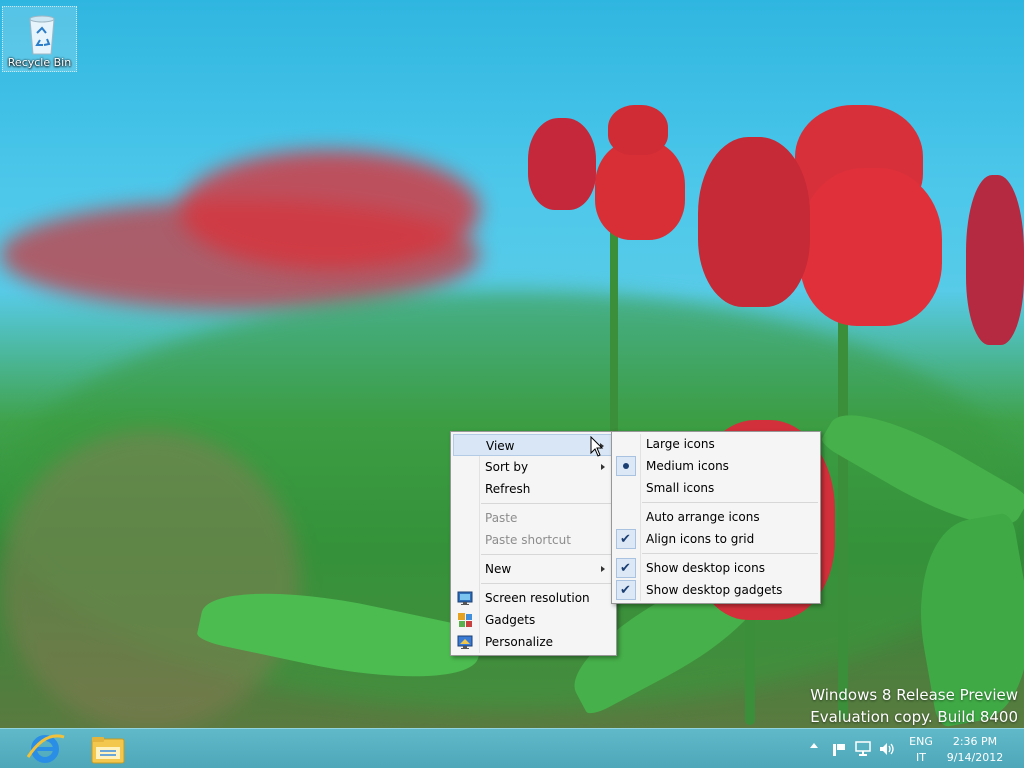 The width and height of the screenshot is (1024, 768). I want to click on radio-dot-icon, so click(626, 466).